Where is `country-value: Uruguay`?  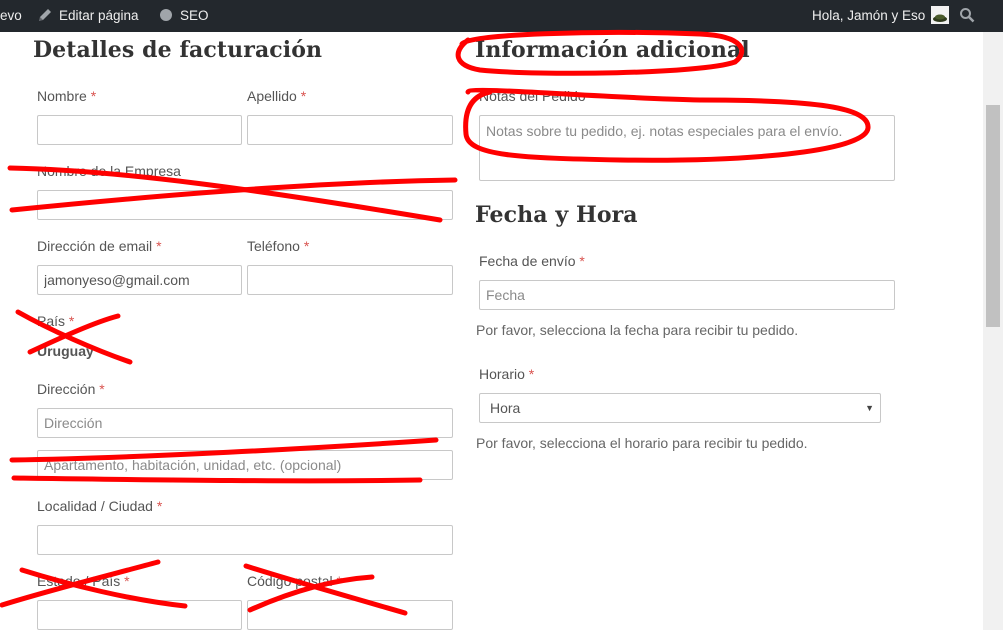
country-value: Uruguay is located at coordinates (65, 351).